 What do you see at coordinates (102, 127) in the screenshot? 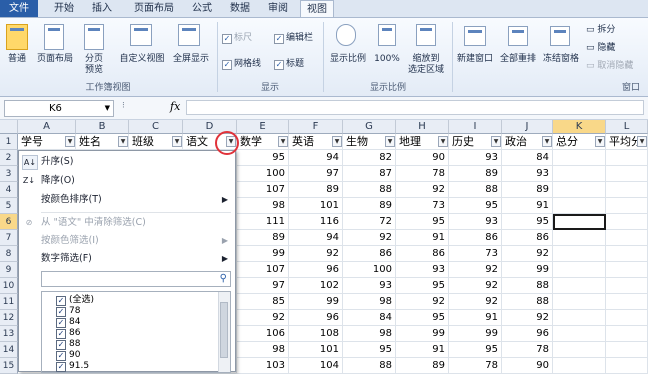
I see `column-header: B` at bounding box center [102, 127].